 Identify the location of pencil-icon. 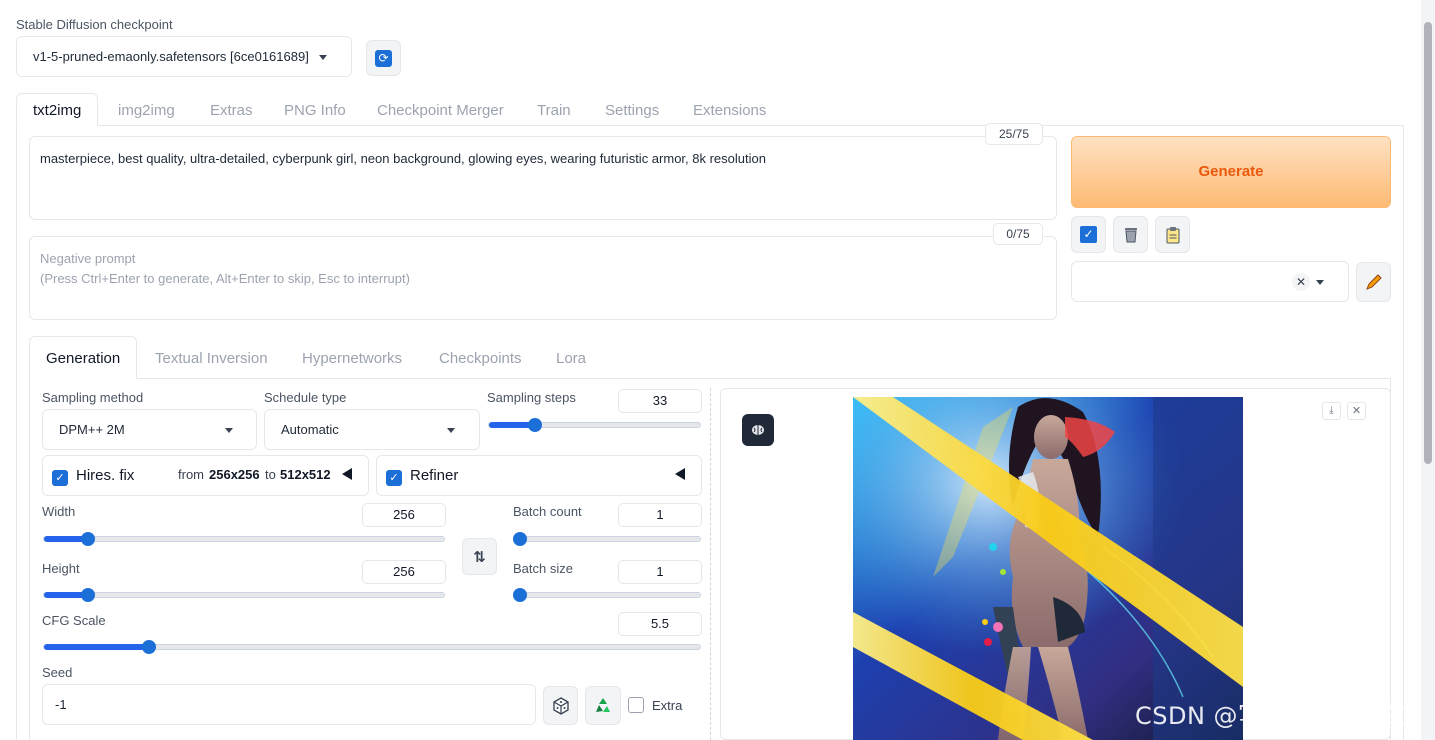
(1373, 282).